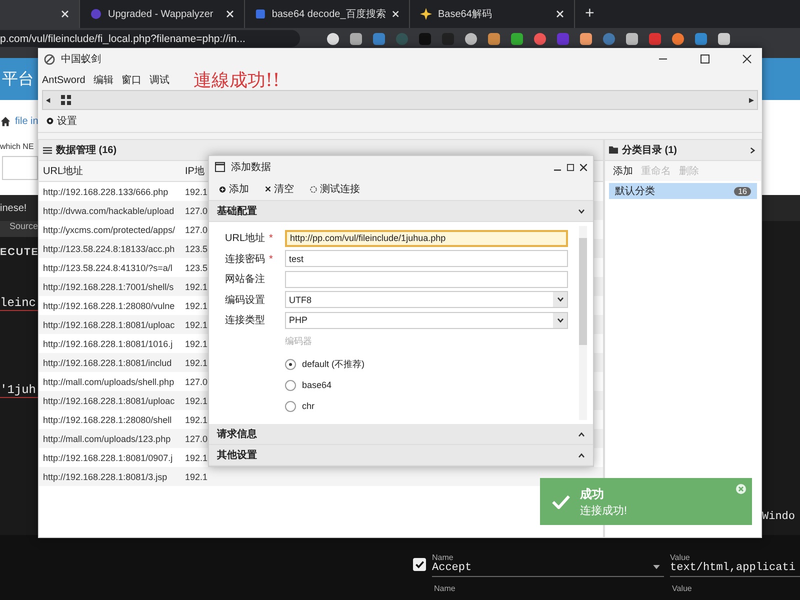  What do you see at coordinates (426, 320) in the screenshot?
I see `select-field: PHP` at bounding box center [426, 320].